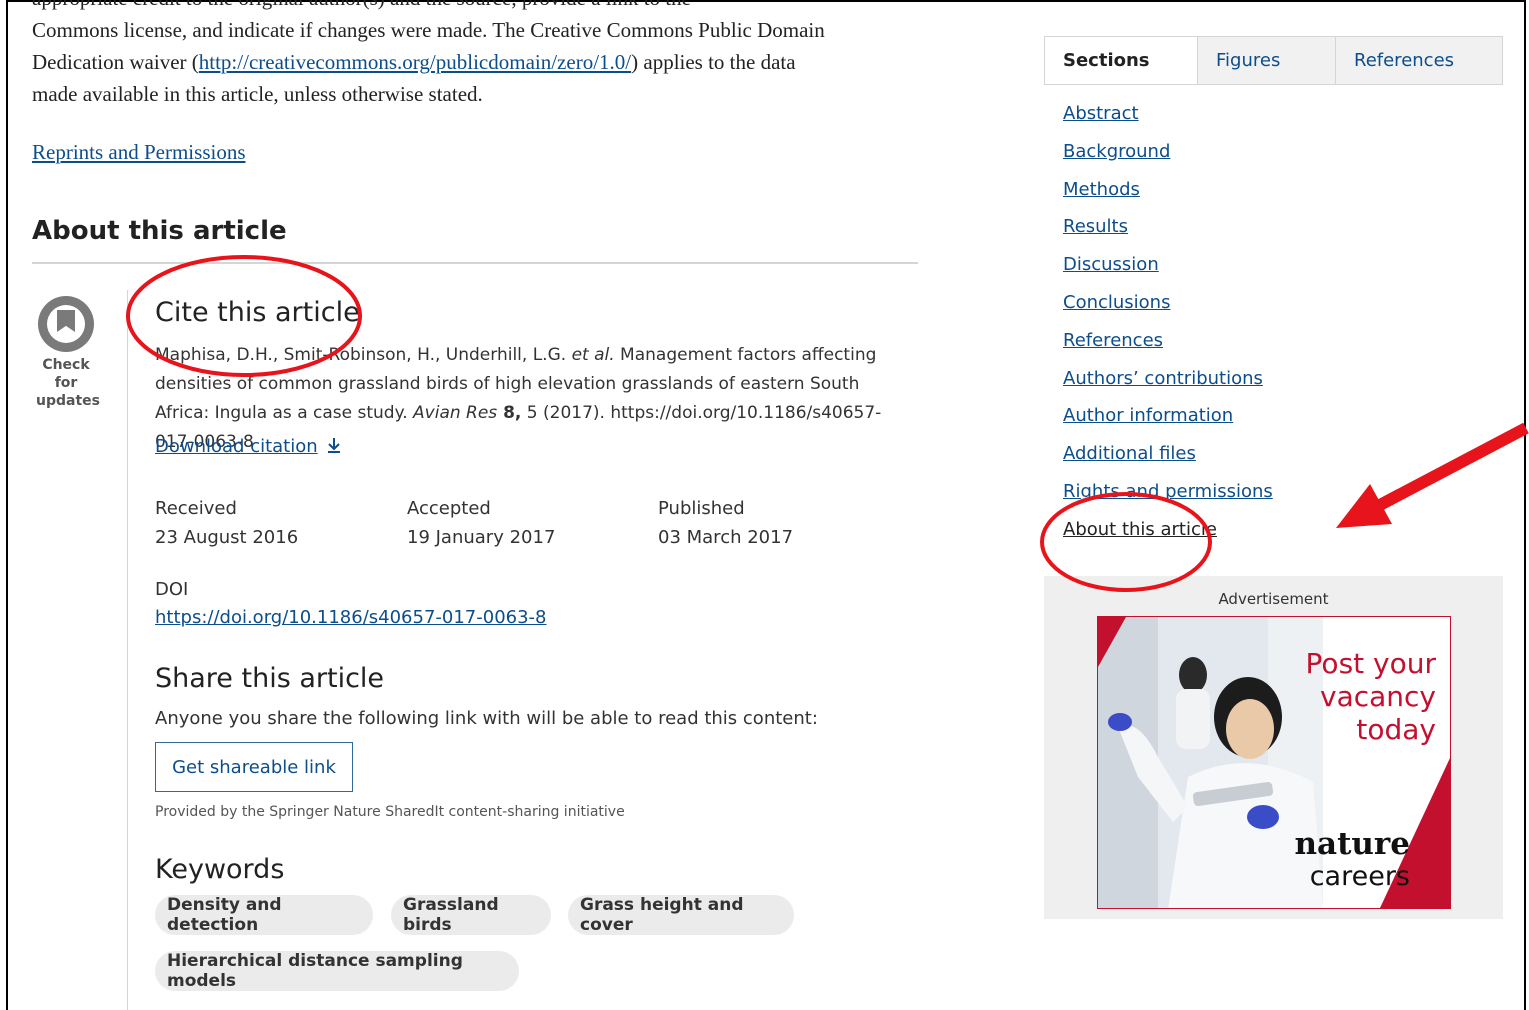 Image resolution: width=1529 pixels, height=1010 pixels. Describe the element at coordinates (68, 383) in the screenshot. I see `check-for-updates-label: Check for updates` at that location.